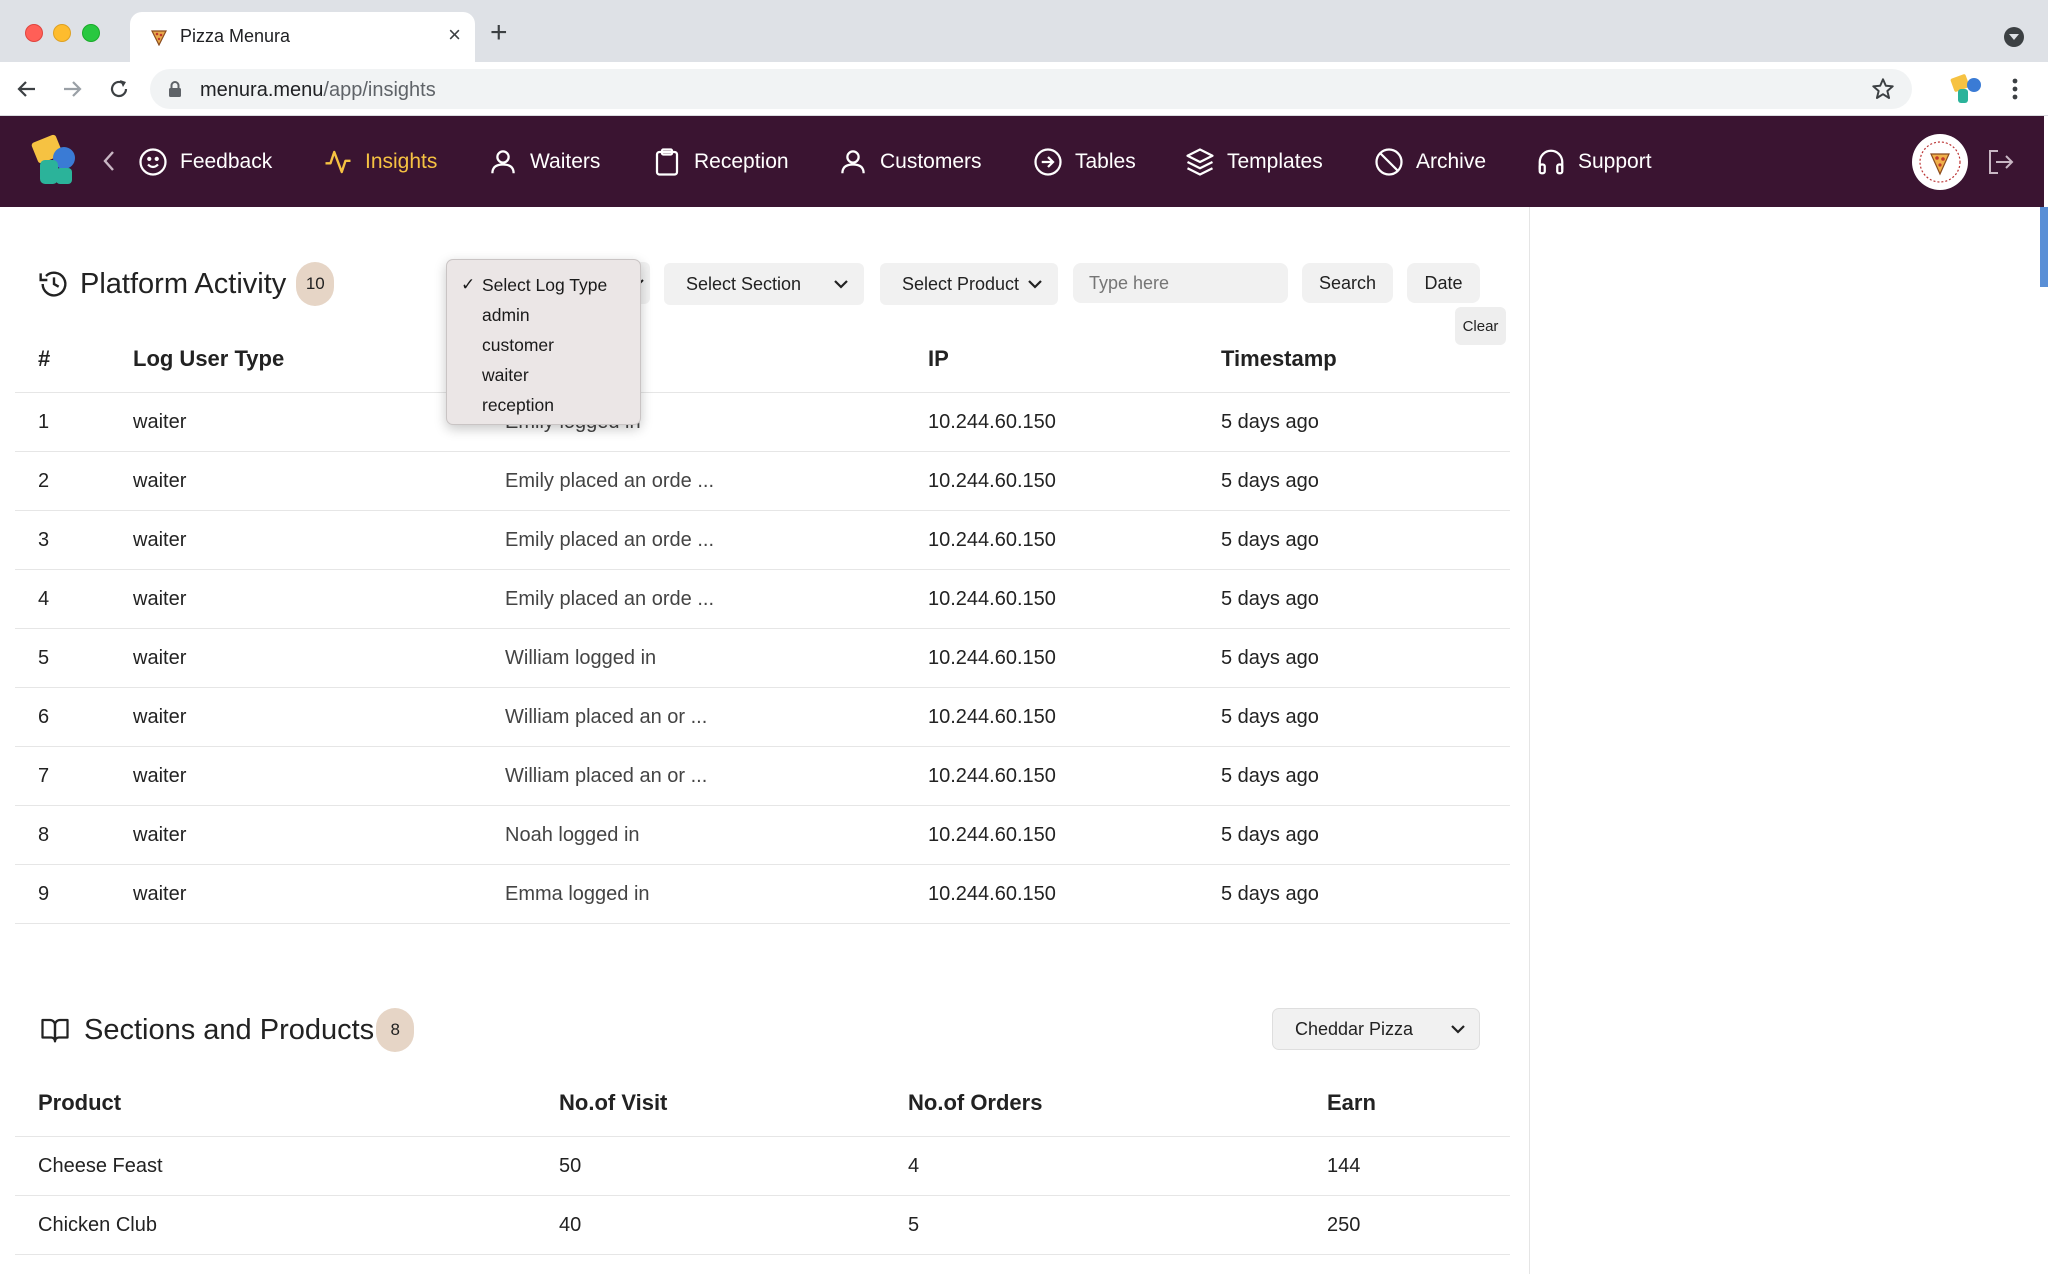 This screenshot has height=1274, width=2048. What do you see at coordinates (1594, 161) in the screenshot?
I see `nav-support: Support` at bounding box center [1594, 161].